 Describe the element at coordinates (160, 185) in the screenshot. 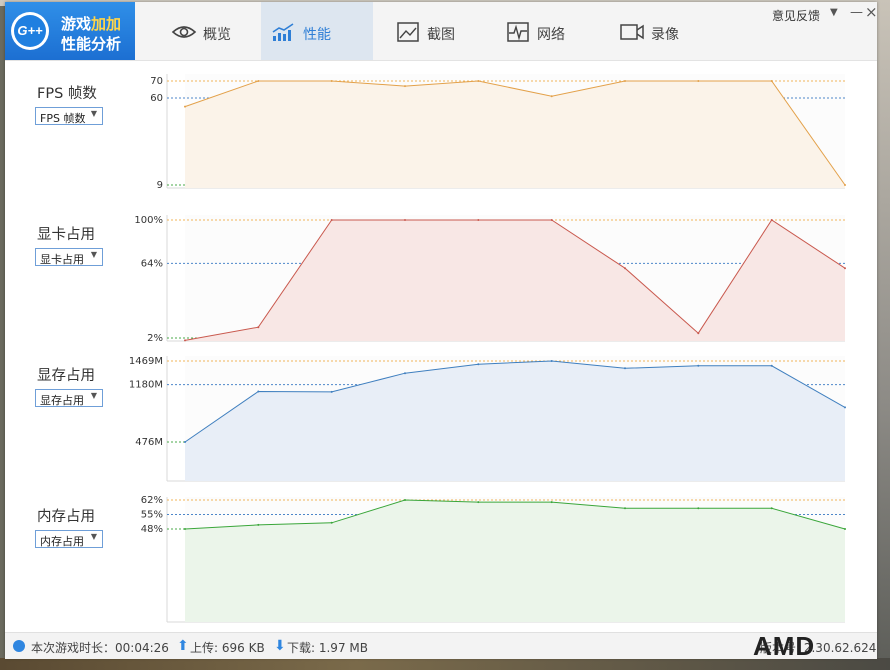

I see `tick-label: 9` at that location.